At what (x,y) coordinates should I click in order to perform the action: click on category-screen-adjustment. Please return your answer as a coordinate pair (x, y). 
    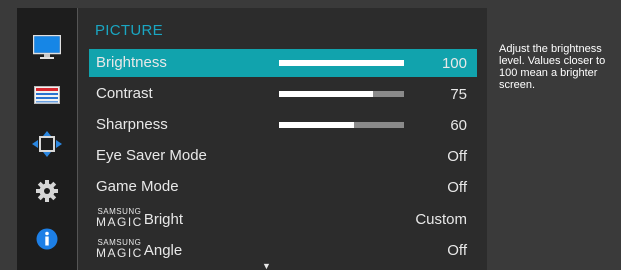
    Looking at the image, I should click on (47, 144).